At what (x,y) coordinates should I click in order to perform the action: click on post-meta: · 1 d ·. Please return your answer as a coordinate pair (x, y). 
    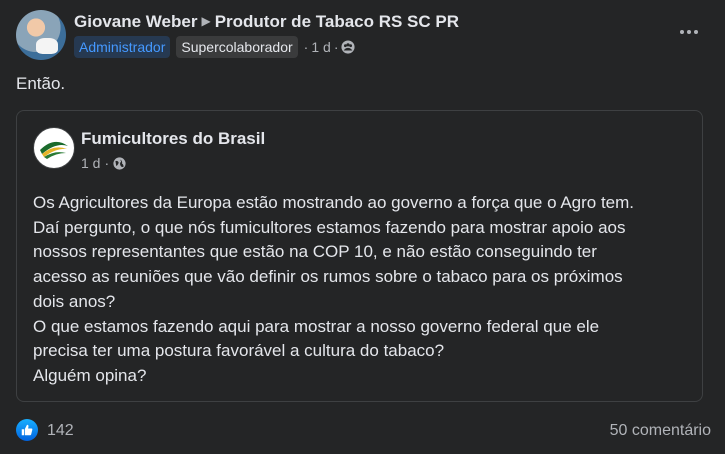
    Looking at the image, I should click on (330, 47).